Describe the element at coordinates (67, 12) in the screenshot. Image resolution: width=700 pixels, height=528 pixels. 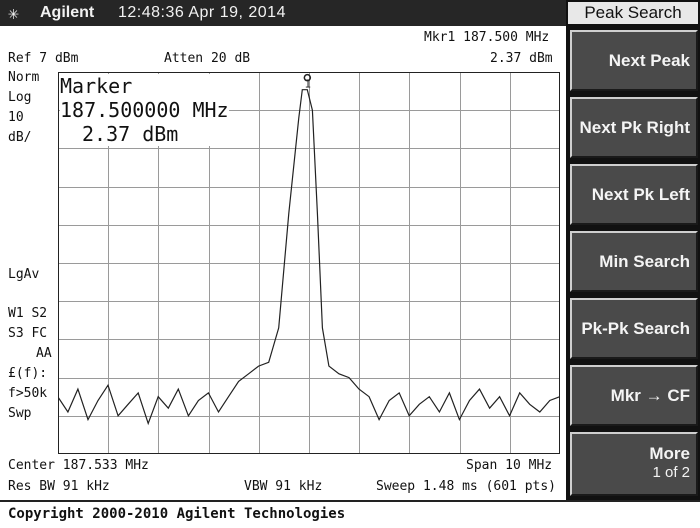
I see `brand-name: Agilent` at that location.